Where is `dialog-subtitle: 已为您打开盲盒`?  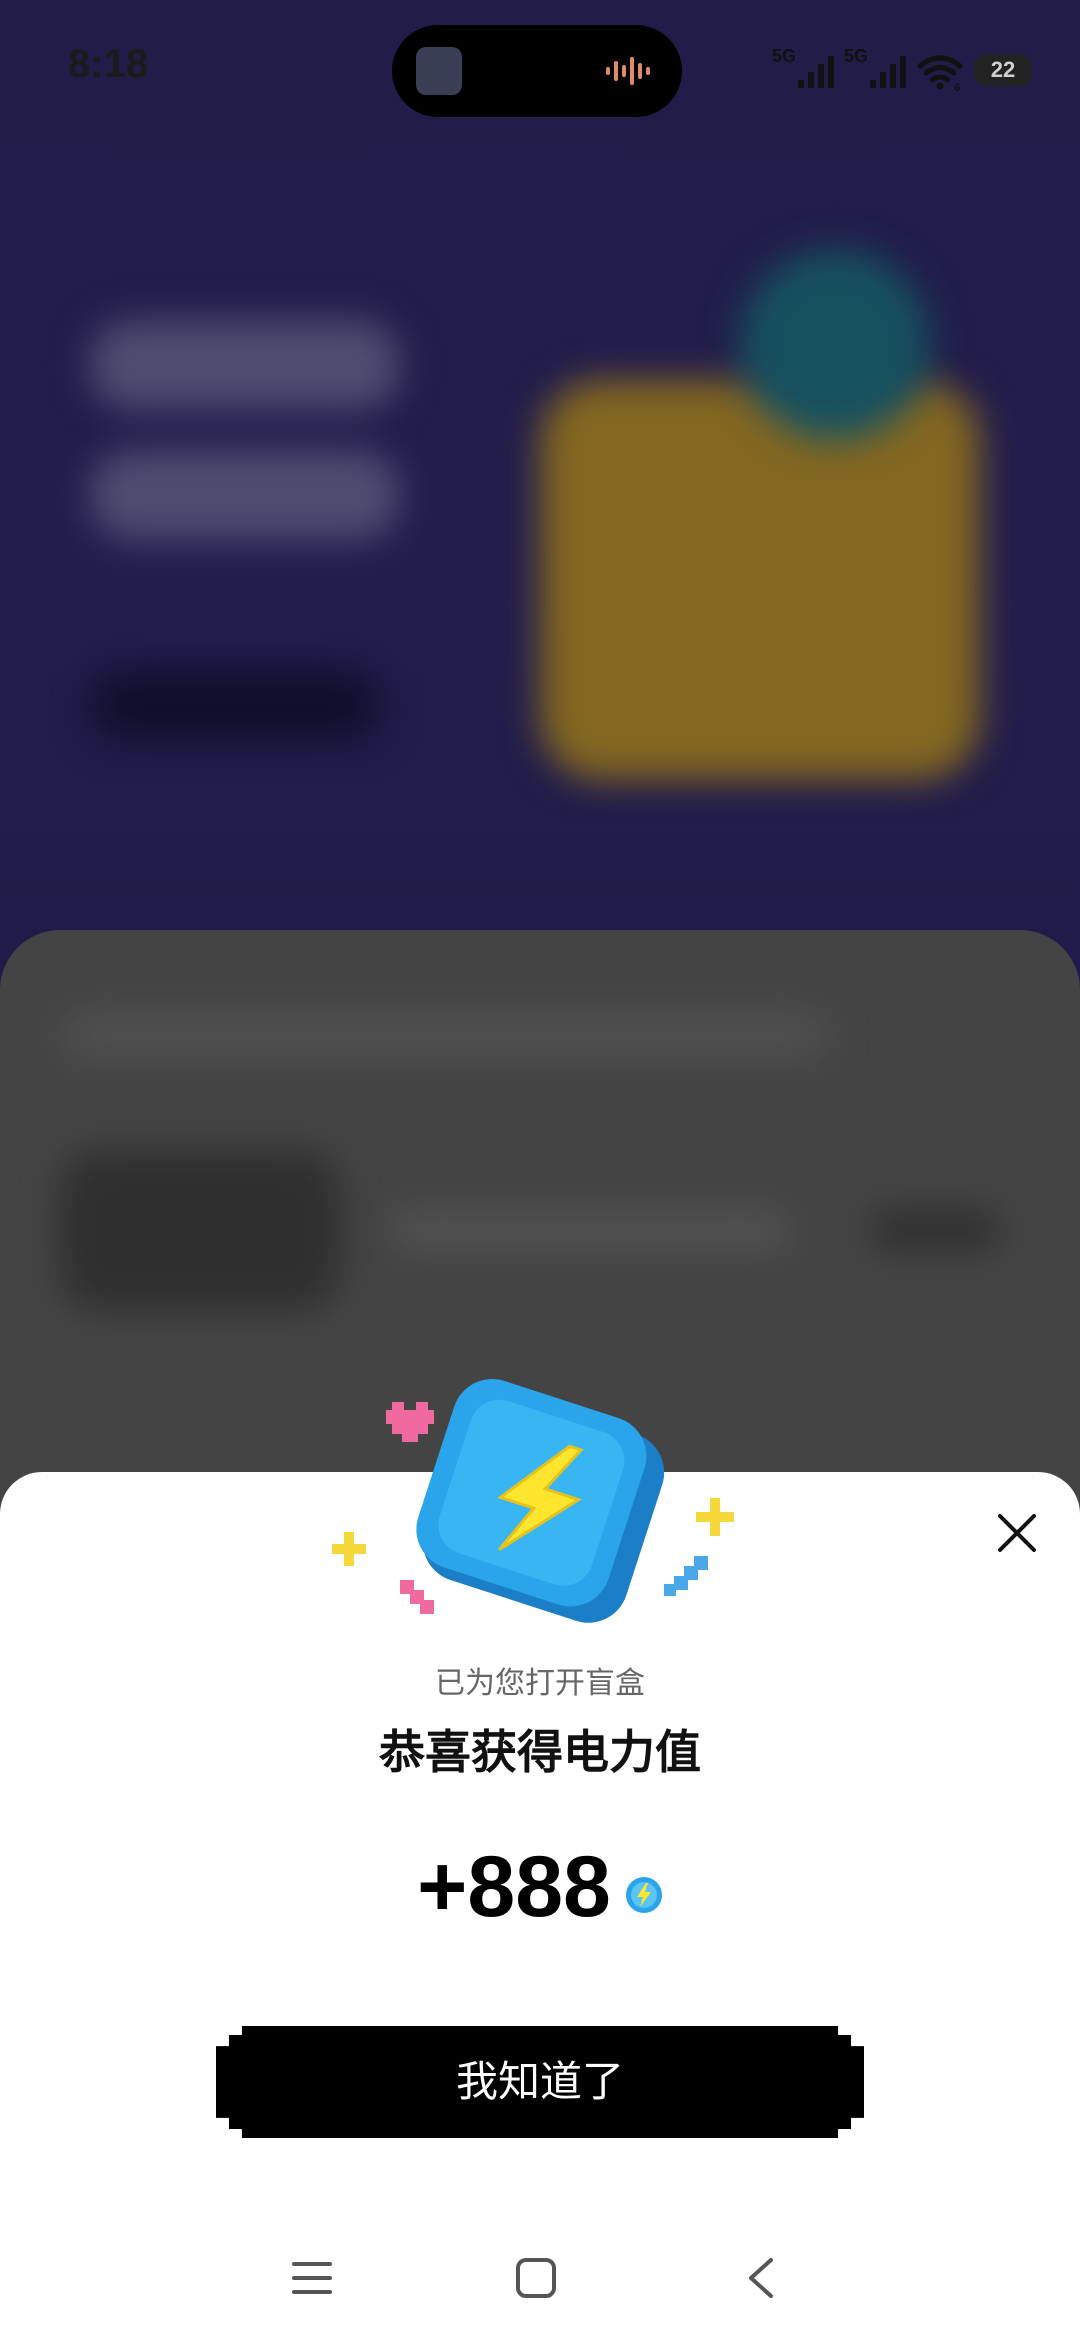 dialog-subtitle: 已为您打开盲盒 is located at coordinates (540, 1683).